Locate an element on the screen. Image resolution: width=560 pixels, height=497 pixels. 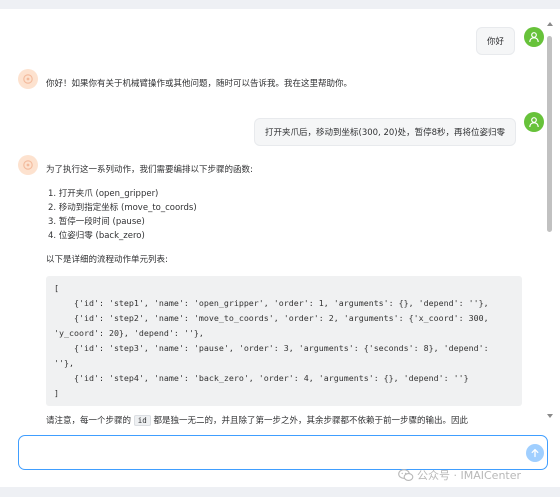
send-button is located at coordinates (535, 453).